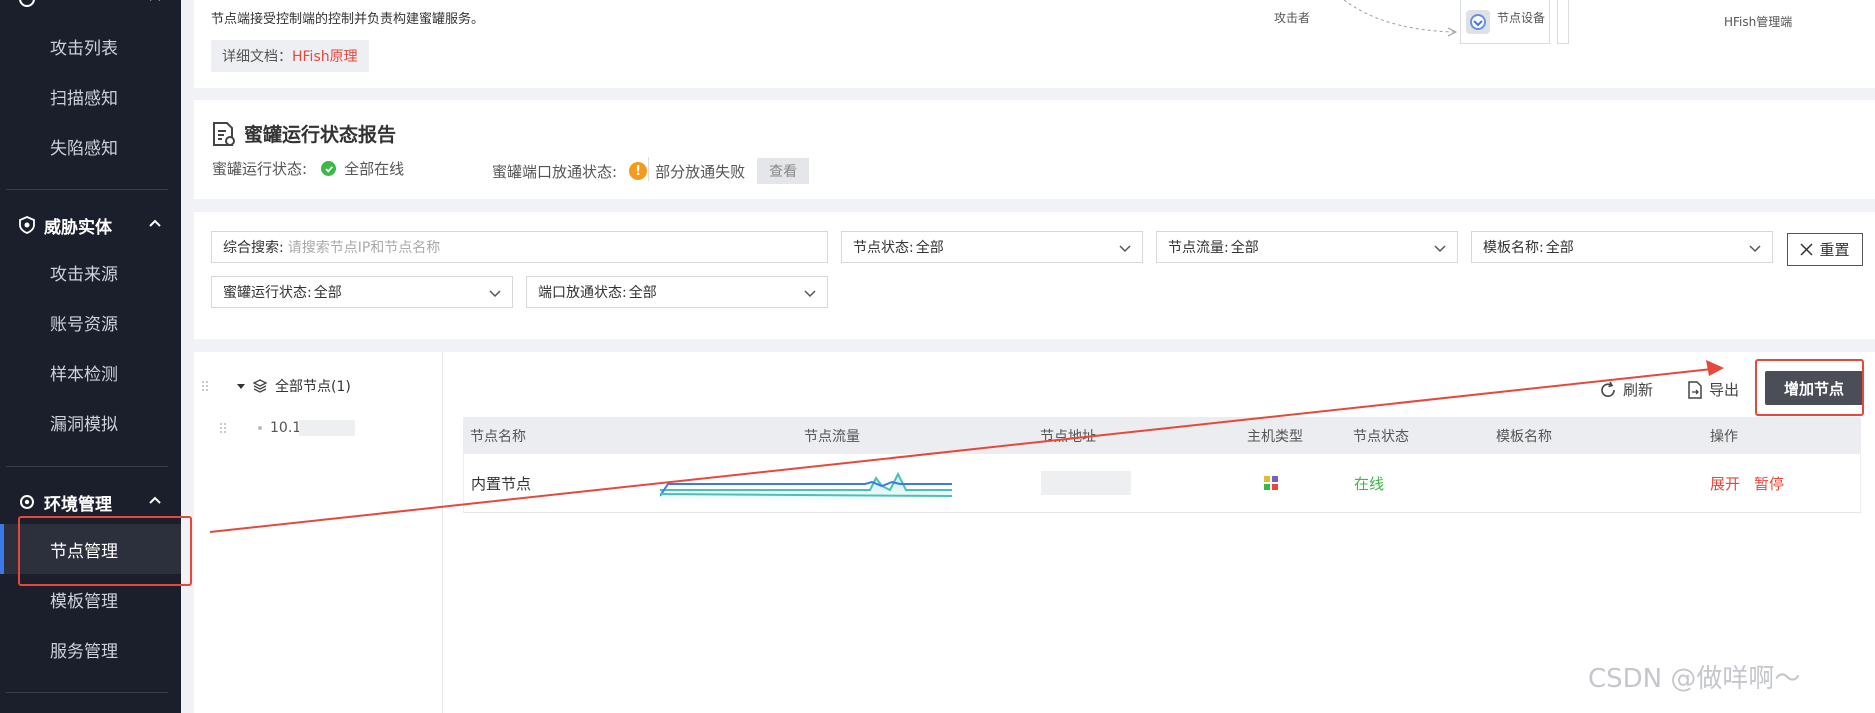 The image size is (1875, 713). I want to click on layers-icon, so click(260, 386).